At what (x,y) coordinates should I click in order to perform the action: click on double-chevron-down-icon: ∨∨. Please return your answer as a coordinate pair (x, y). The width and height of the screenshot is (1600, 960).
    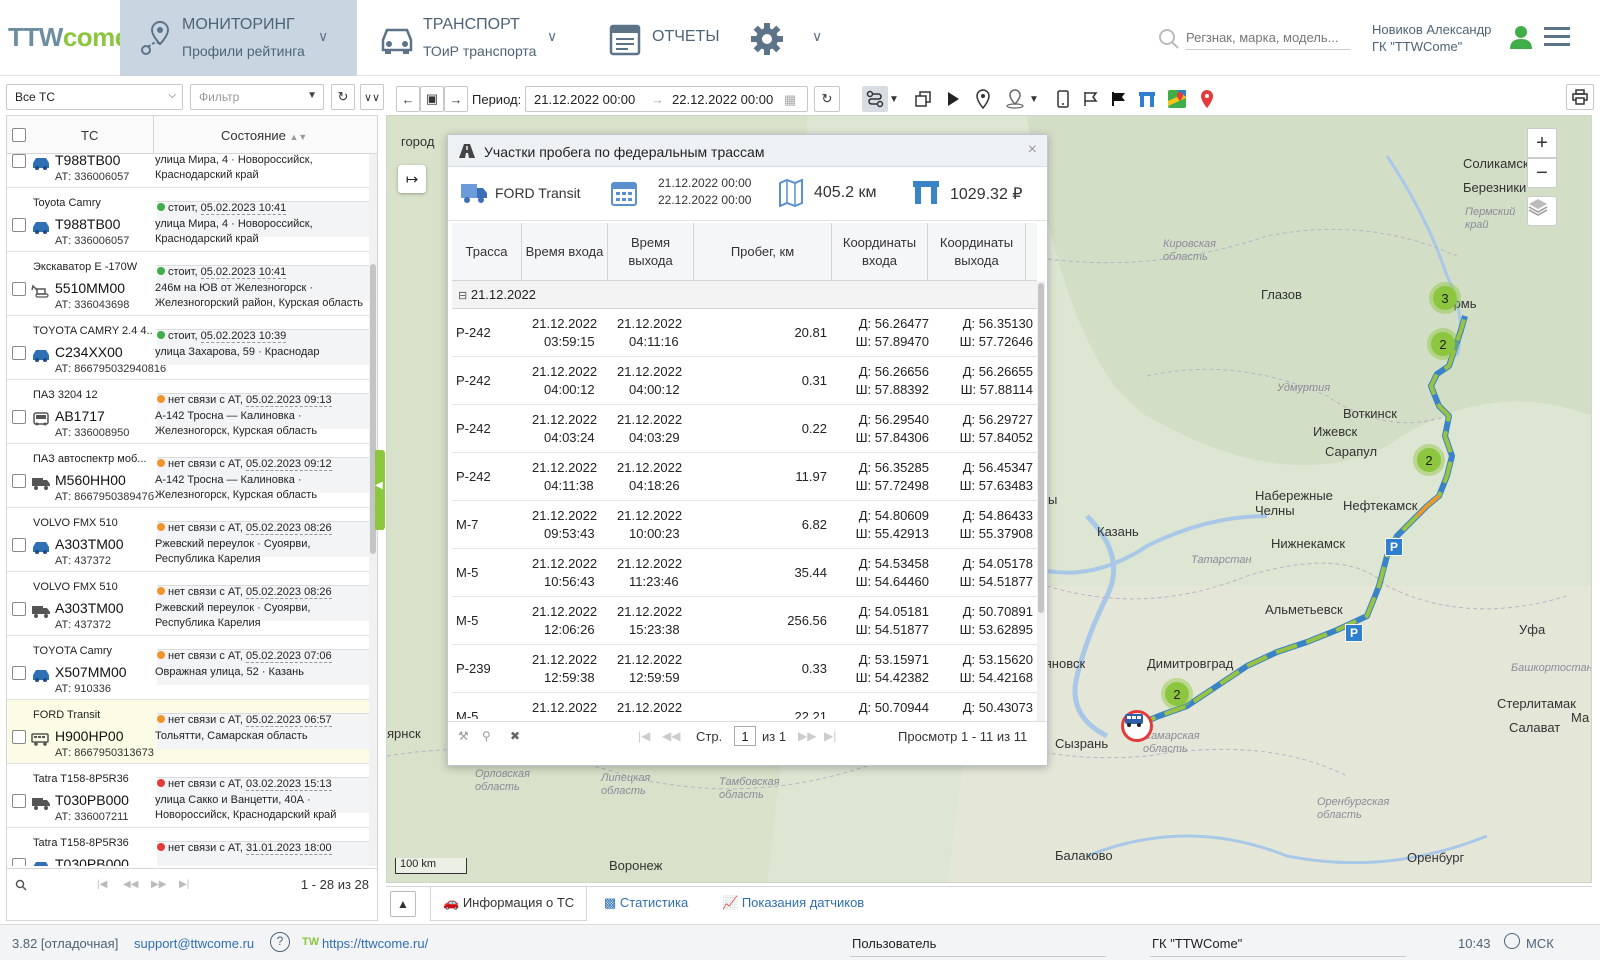
    Looking at the image, I should click on (372, 97).